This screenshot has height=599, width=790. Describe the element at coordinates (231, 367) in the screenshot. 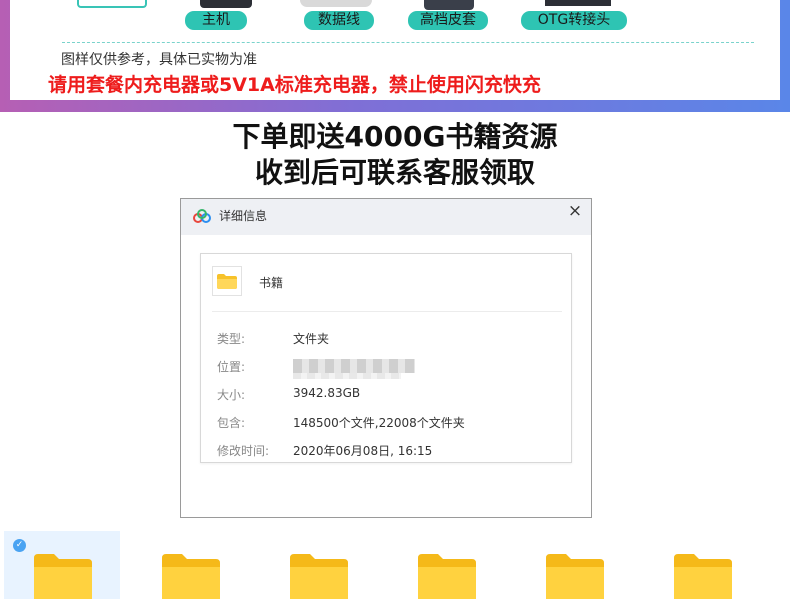

I see `location-label: 位置:` at that location.